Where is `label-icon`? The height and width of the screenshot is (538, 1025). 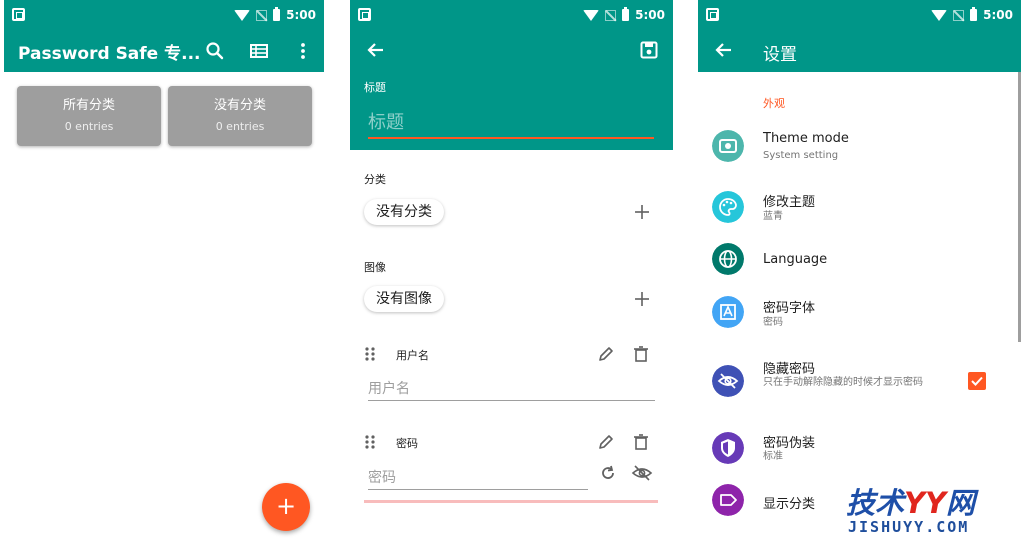
label-icon is located at coordinates (728, 500).